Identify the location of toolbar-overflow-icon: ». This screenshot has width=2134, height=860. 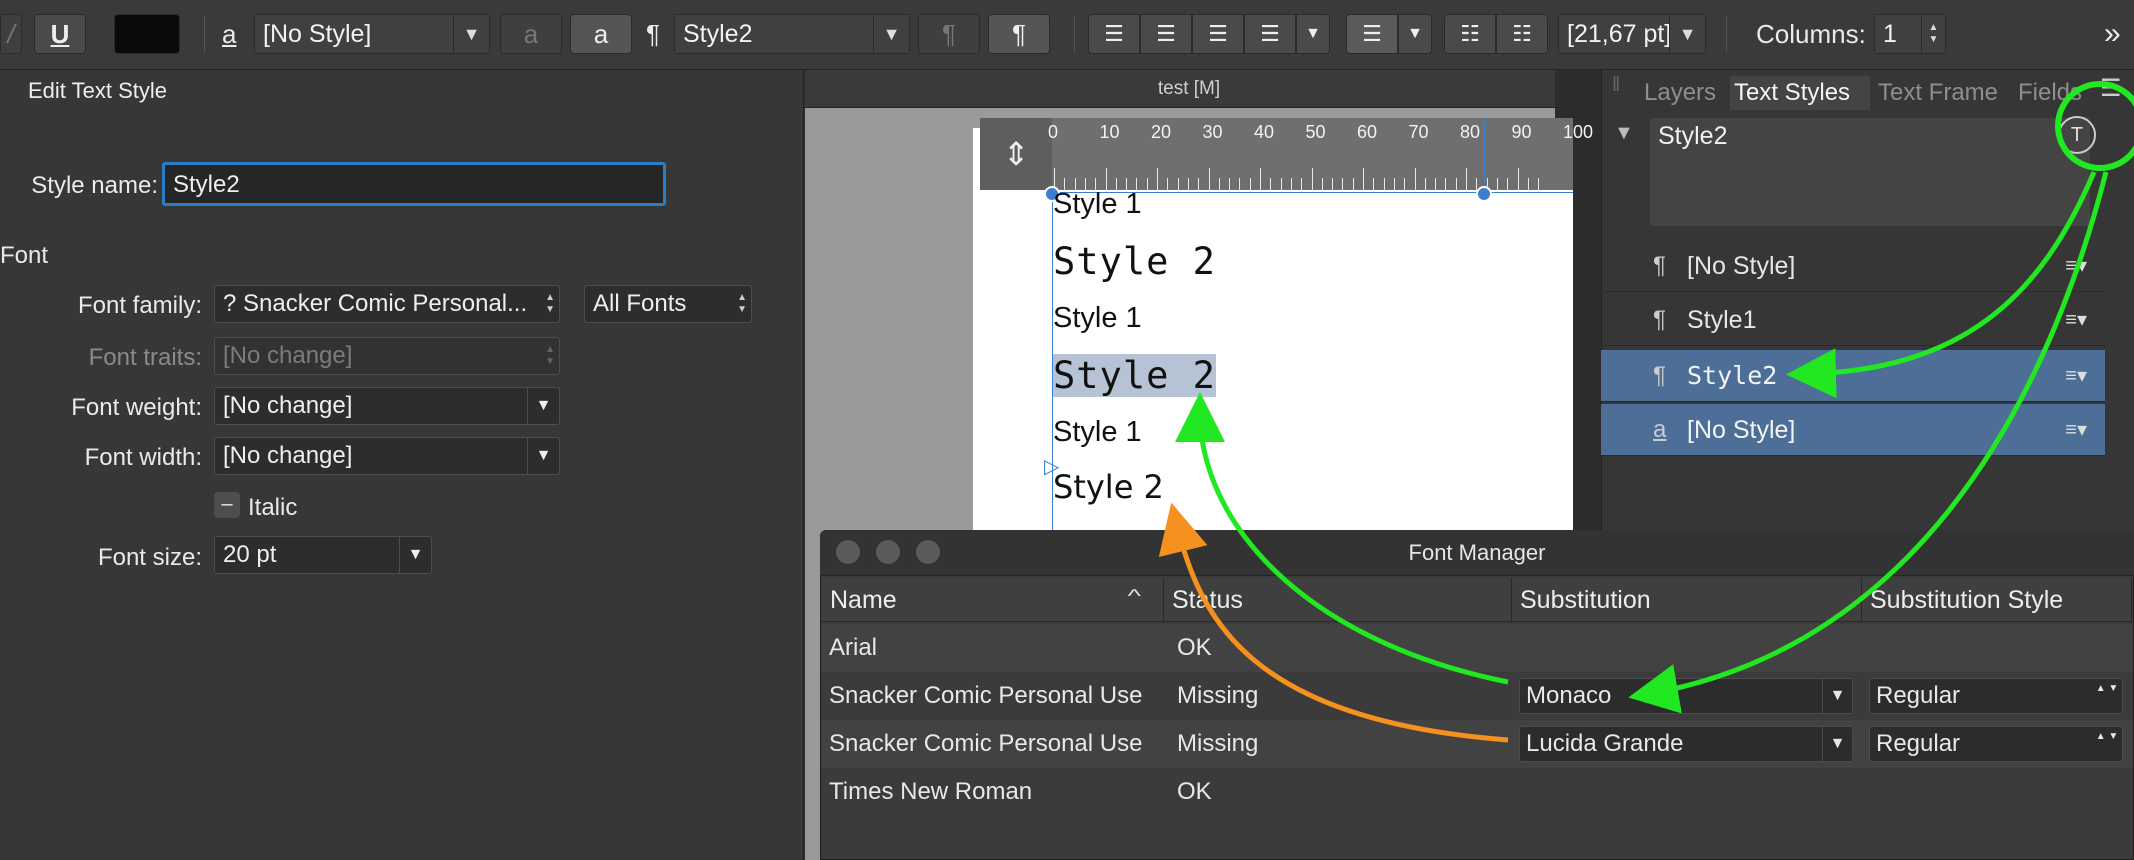
(2112, 34).